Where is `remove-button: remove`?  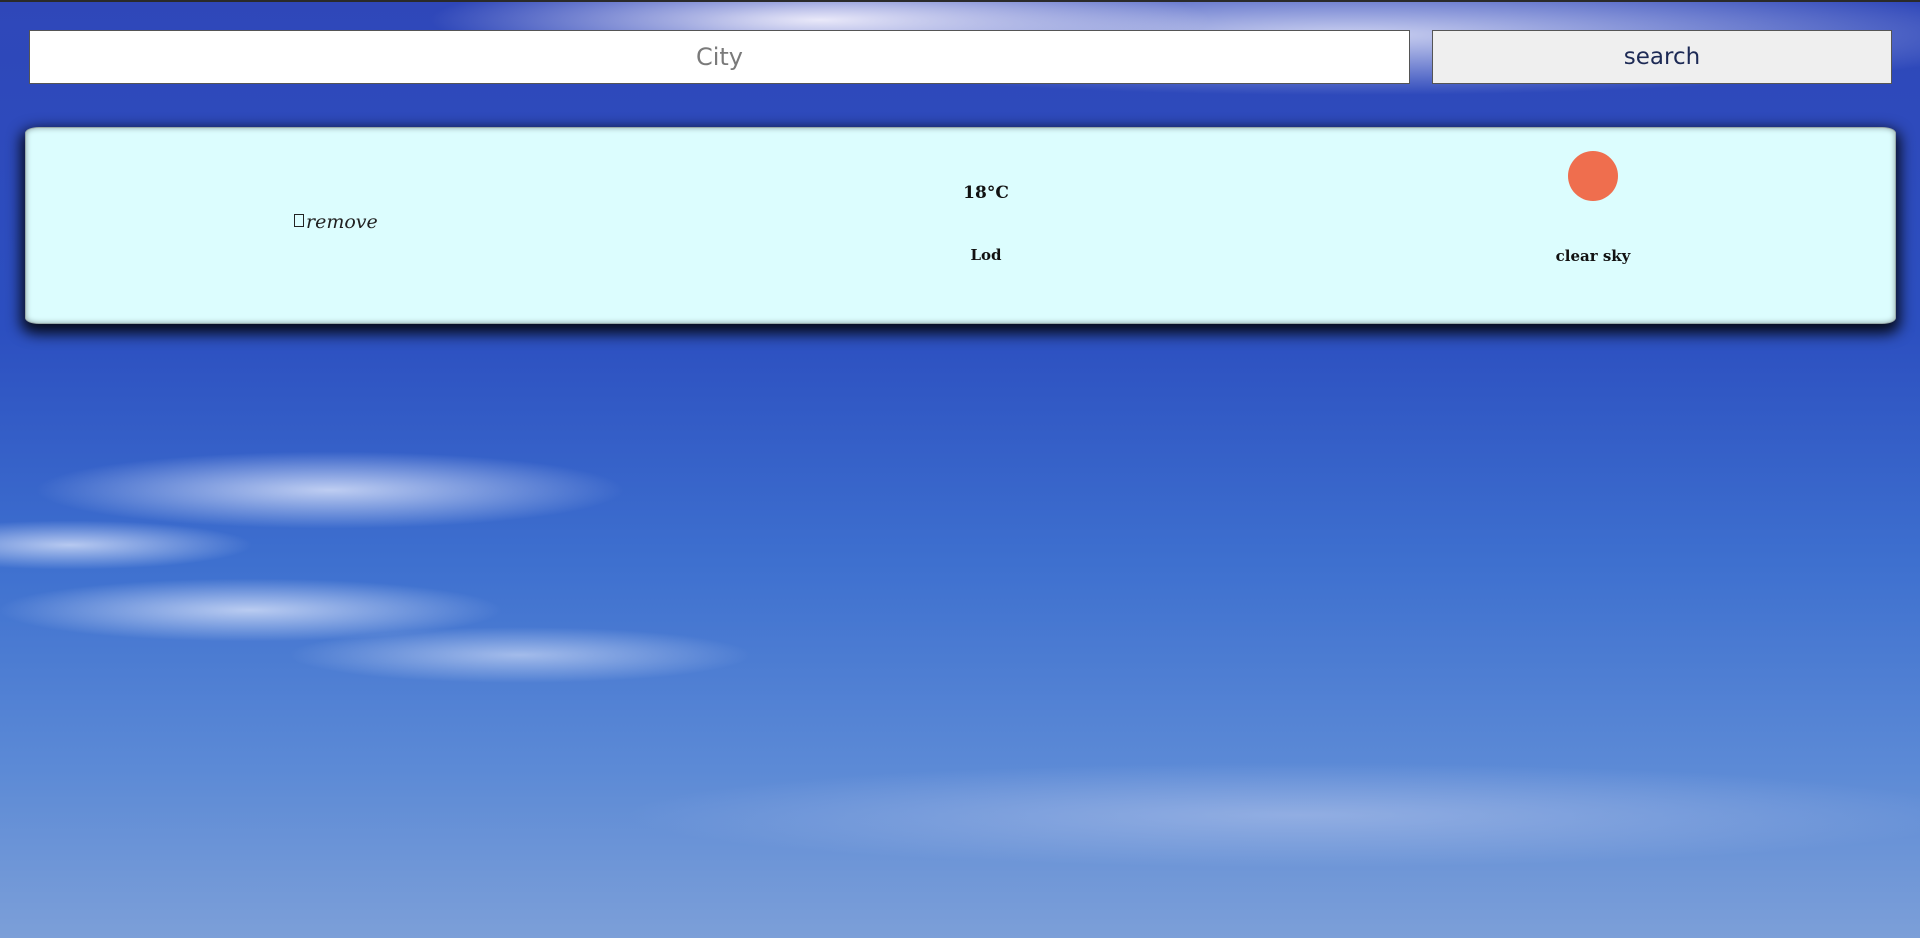 remove-button: remove is located at coordinates (336, 222).